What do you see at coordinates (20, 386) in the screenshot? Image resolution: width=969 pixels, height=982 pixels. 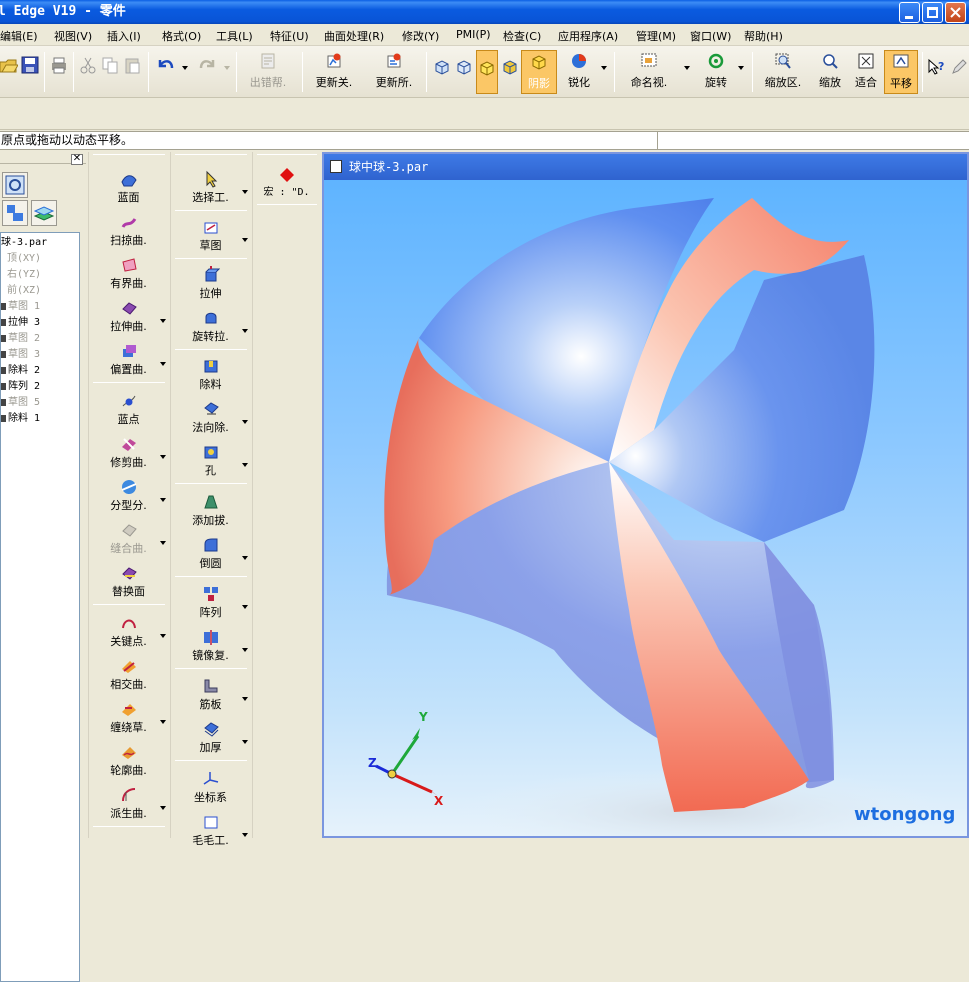 I see `tree-item-pattern-2: 阵列 2` at bounding box center [20, 386].